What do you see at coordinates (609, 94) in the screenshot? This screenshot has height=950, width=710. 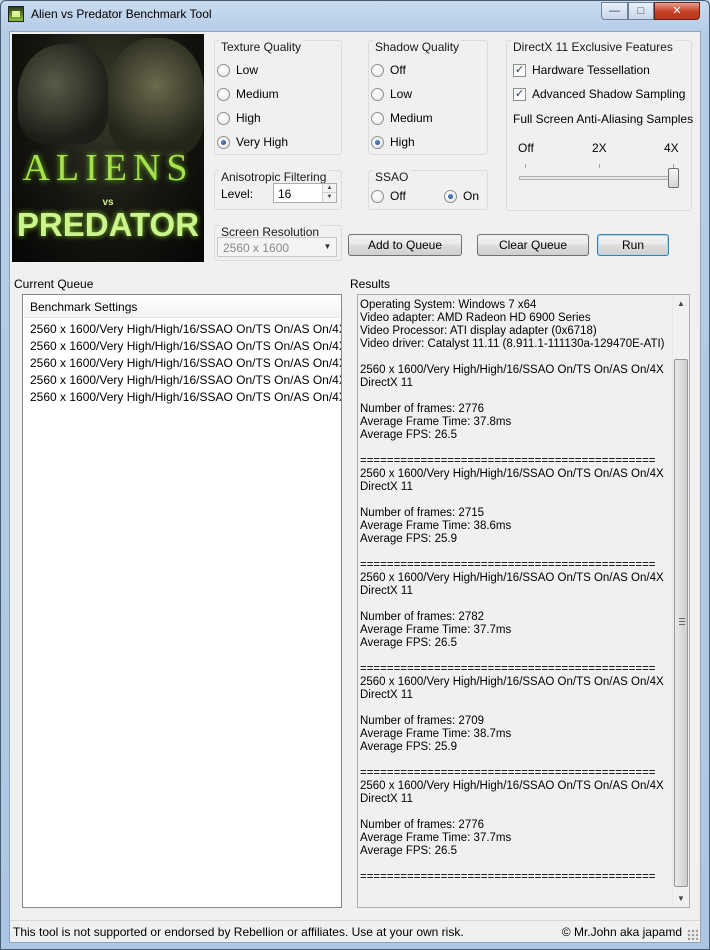 I see `checkbox-label: Advanced Shadow Sampling` at bounding box center [609, 94].